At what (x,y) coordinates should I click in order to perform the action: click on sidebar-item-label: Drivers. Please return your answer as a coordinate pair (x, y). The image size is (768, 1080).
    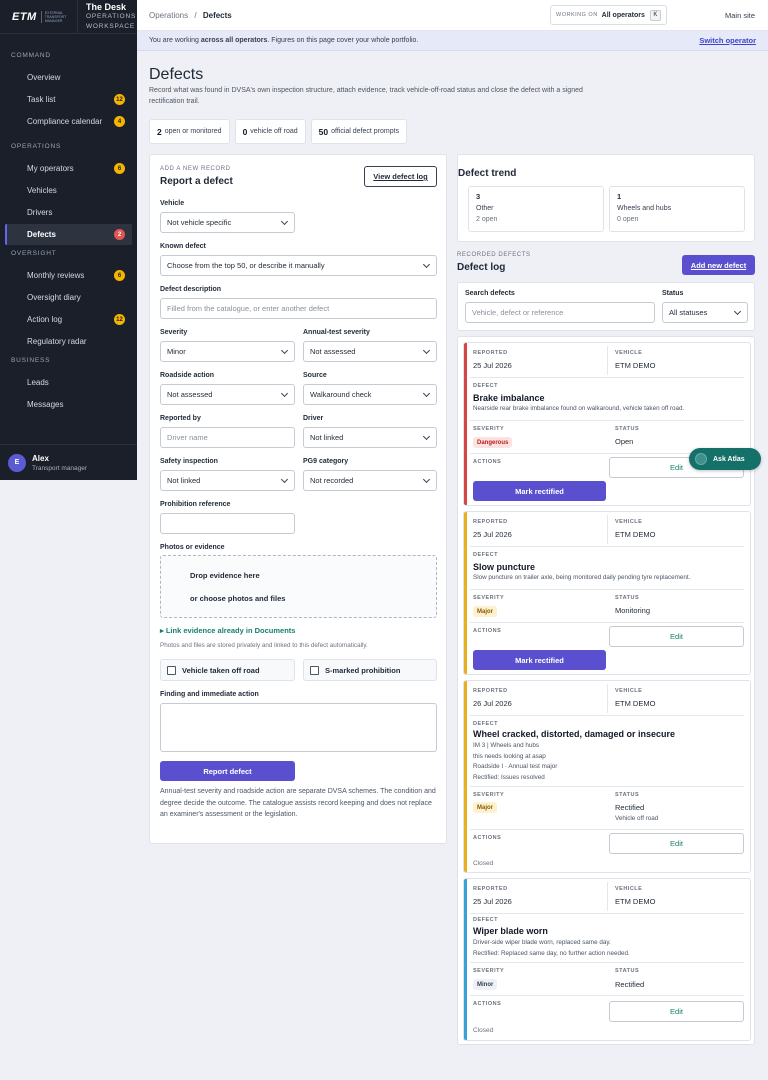
    Looking at the image, I should click on (40, 212).